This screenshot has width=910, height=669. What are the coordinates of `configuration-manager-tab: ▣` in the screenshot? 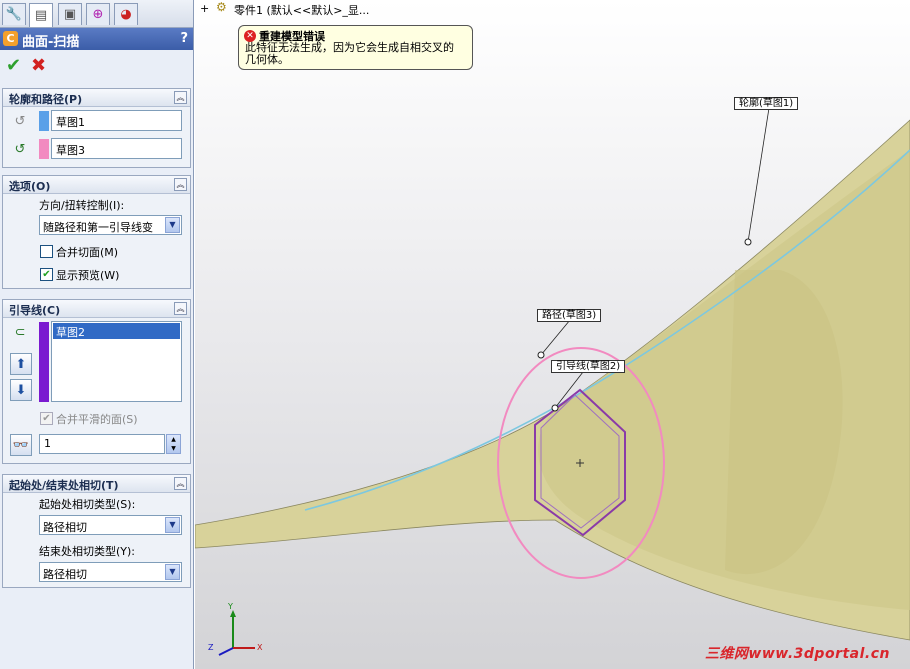 It's located at (70, 14).